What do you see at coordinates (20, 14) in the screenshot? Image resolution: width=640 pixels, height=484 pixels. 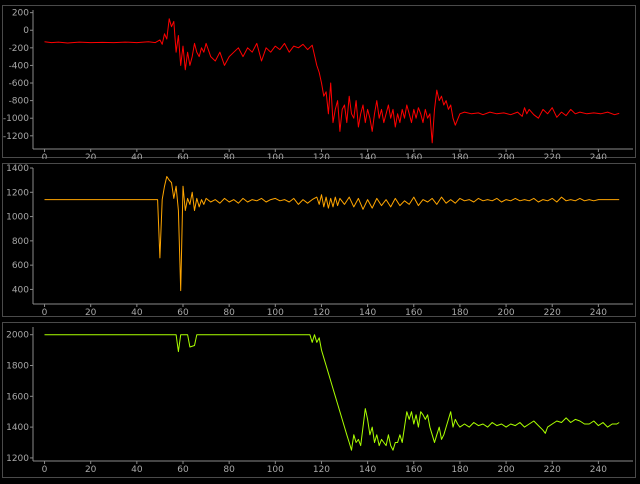 I see `y-tick-label: 200` at bounding box center [20, 14].